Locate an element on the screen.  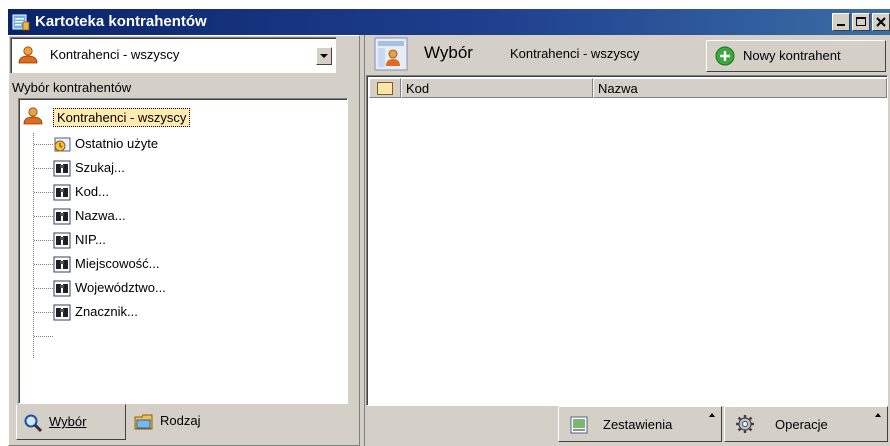
column-header-label: Kod is located at coordinates (418, 88).